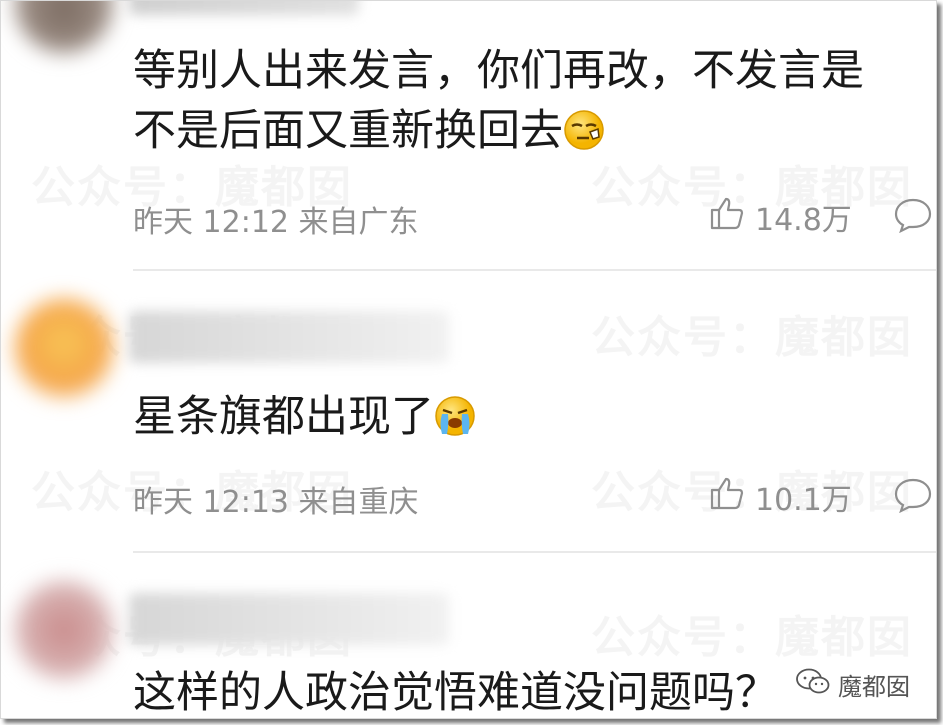 This screenshot has height=725, width=943. I want to click on like-count: 14.8万, so click(803, 220).